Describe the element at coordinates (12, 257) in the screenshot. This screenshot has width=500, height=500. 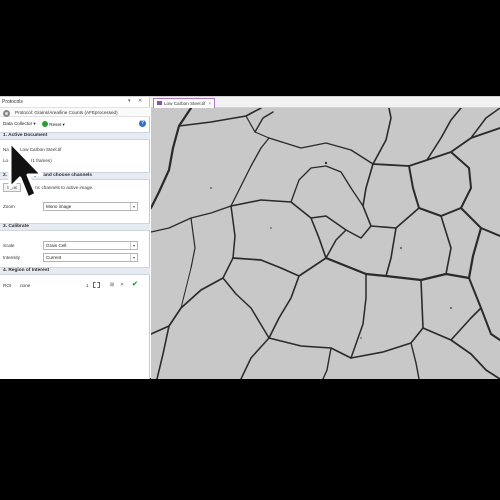
I see `intensity-label: Intensity` at that location.